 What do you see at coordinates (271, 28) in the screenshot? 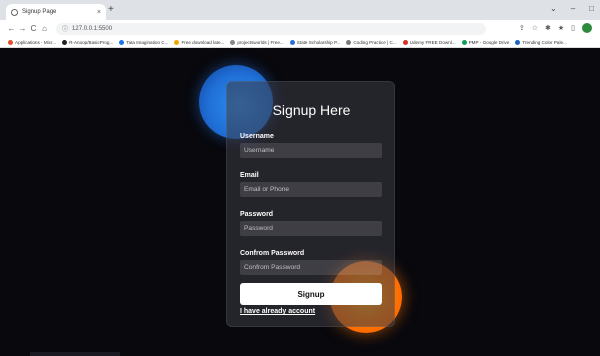
I see `address-bar: ⓘ 127.0.0.1:5500` at bounding box center [271, 28].